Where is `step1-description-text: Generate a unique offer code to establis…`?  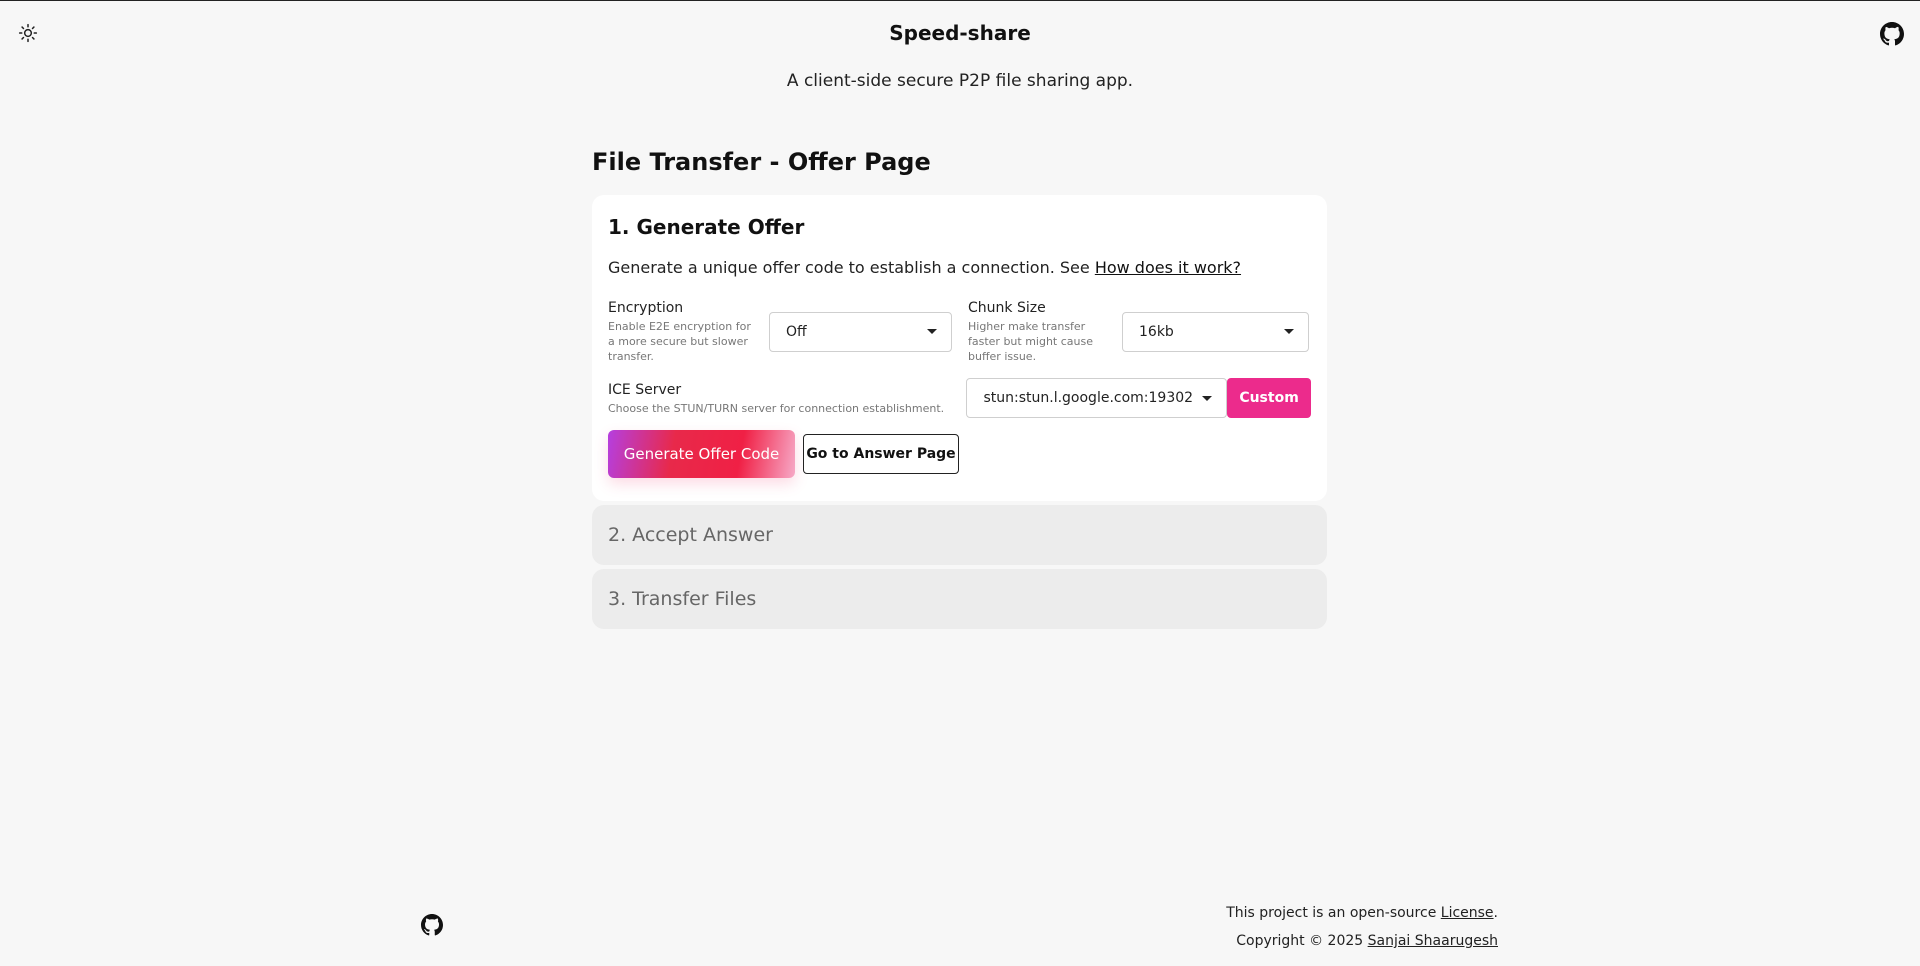 step1-description-text: Generate a unique offer code to establis… is located at coordinates (851, 267).